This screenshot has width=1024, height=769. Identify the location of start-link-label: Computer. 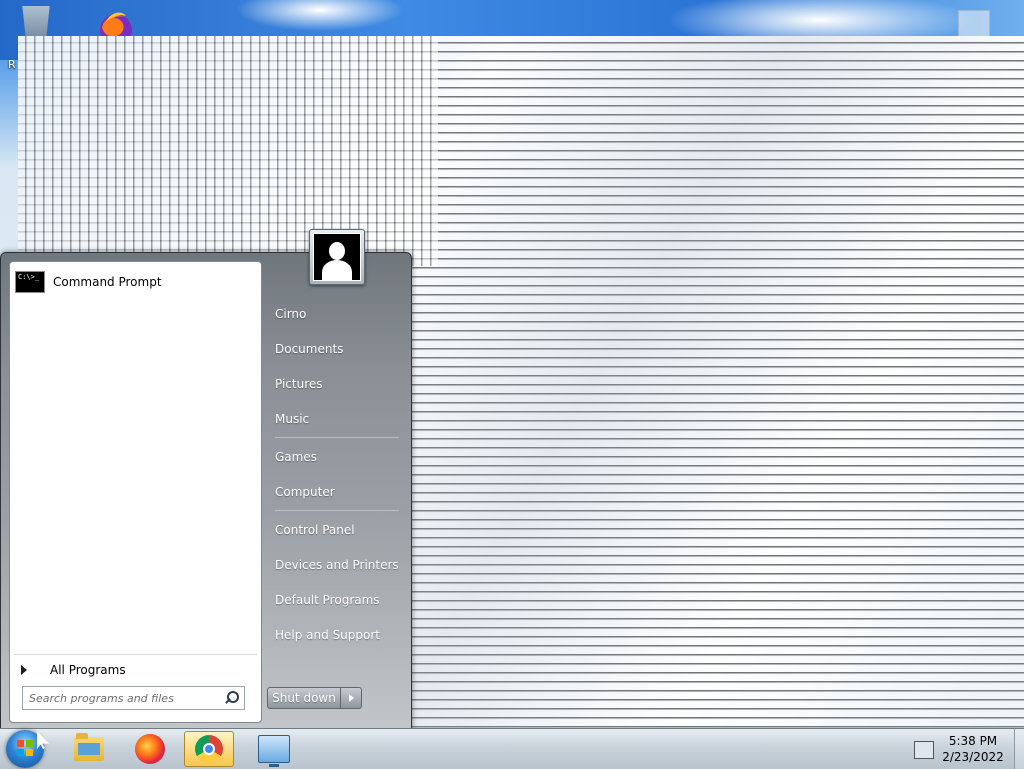
(305, 492).